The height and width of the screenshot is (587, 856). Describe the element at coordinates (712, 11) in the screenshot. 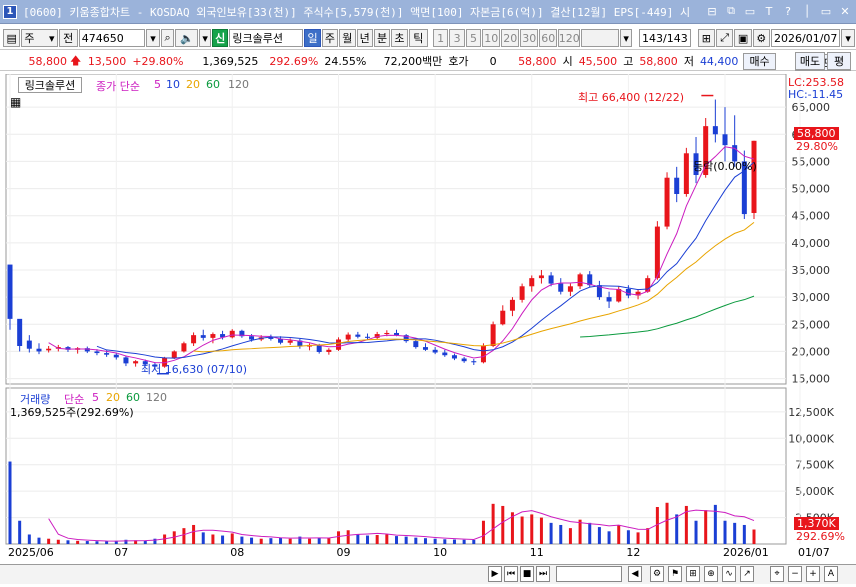

I see `minimize-icon: ⊟` at that location.